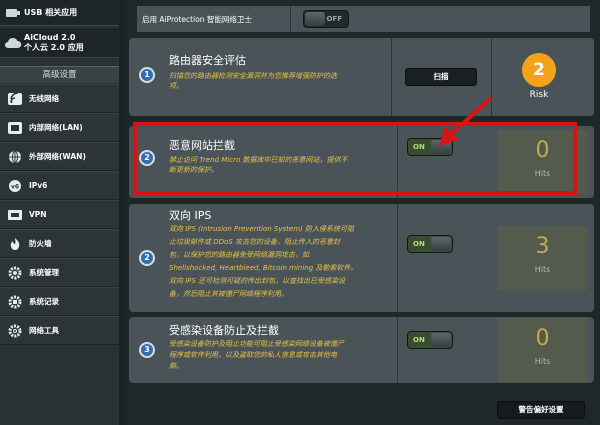 The width and height of the screenshot is (600, 425). Describe the element at coordinates (228, 294) in the screenshot. I see `desc-line: 备，然后阻止其被僵尸网络程序利用。` at that location.